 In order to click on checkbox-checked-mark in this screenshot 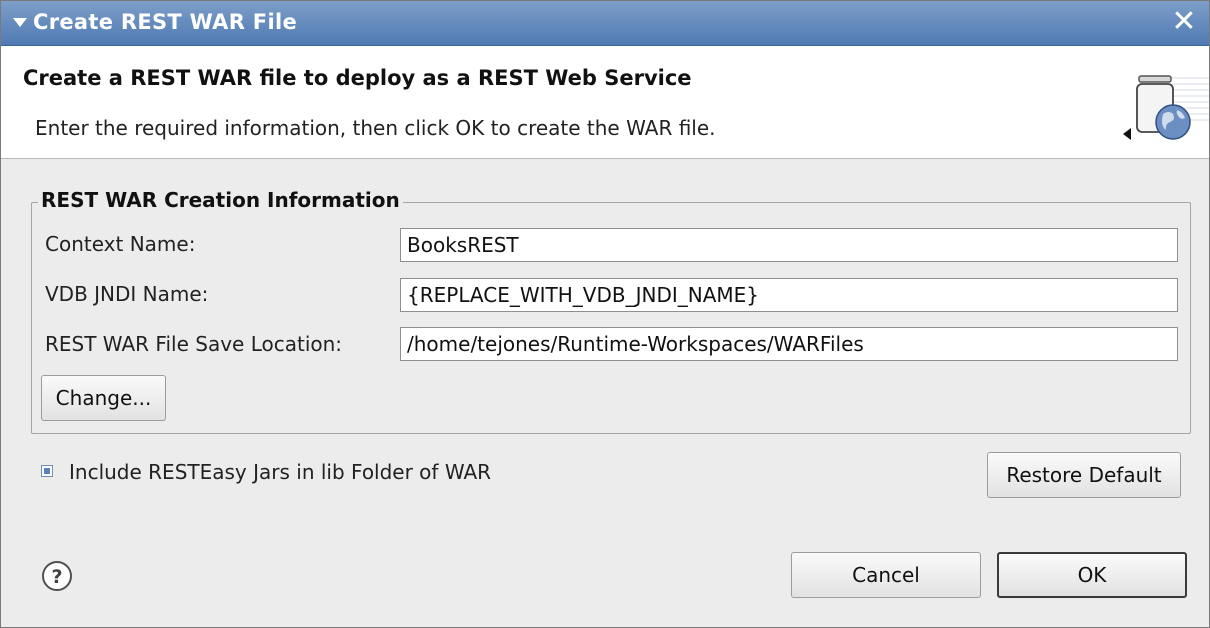, I will do `click(47, 471)`.